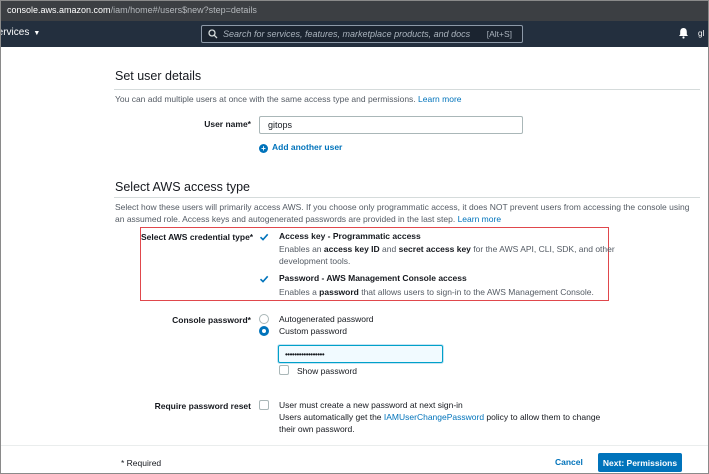 The image size is (709, 474). I want to click on desc-text: and, so click(389, 249).